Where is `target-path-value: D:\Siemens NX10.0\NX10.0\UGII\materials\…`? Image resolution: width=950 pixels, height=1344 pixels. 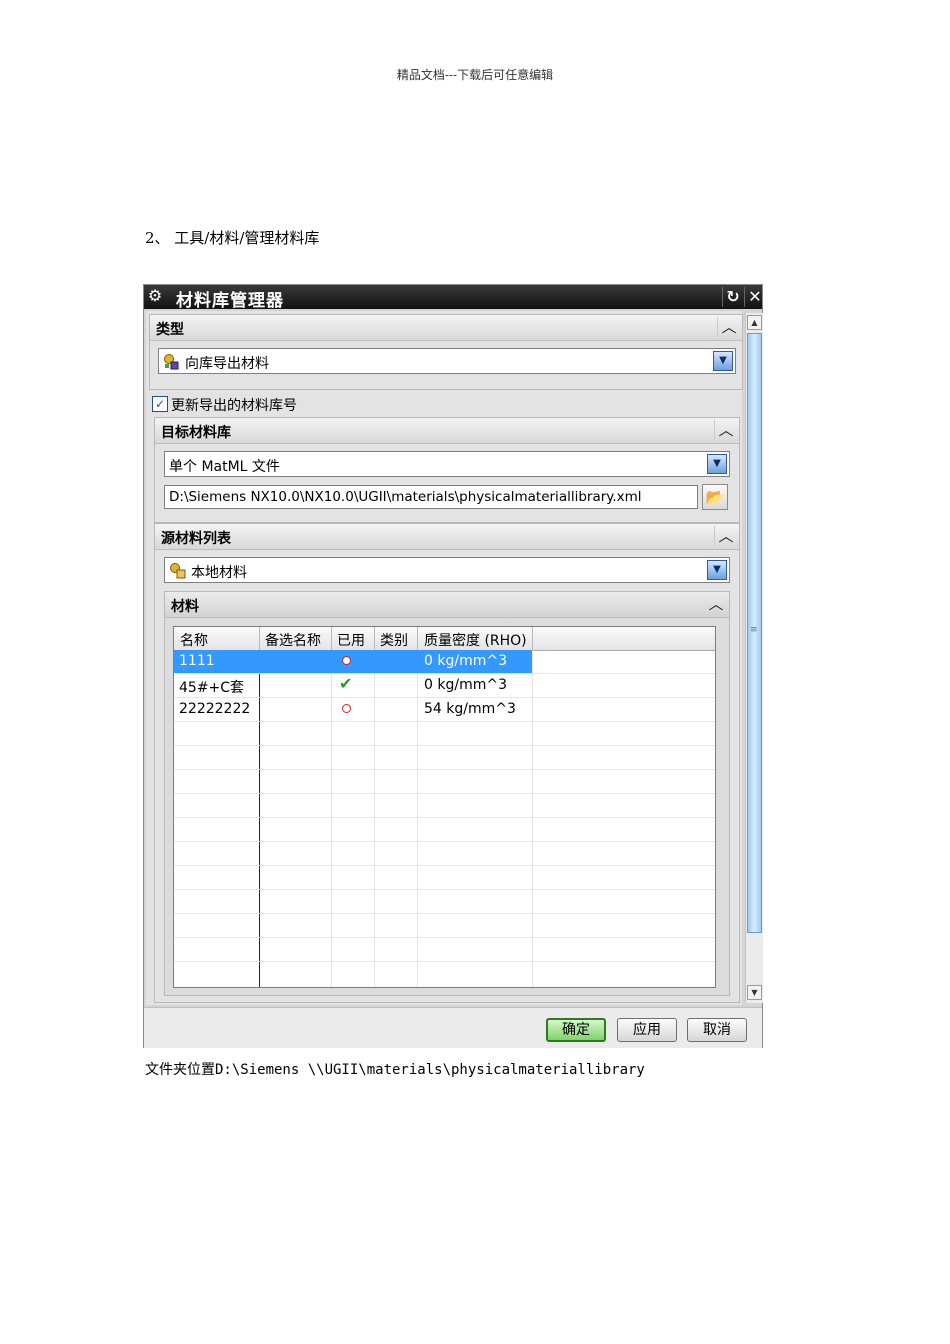 target-path-value: D:\Siemens NX10.0\NX10.0\UGII\materials\… is located at coordinates (405, 497).